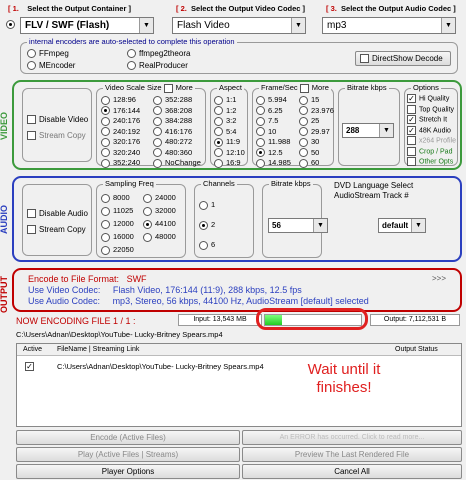 Image resolution: width=466 pixels, height=480 pixels. I want to click on aspect-option: 3:2, so click(229, 121).